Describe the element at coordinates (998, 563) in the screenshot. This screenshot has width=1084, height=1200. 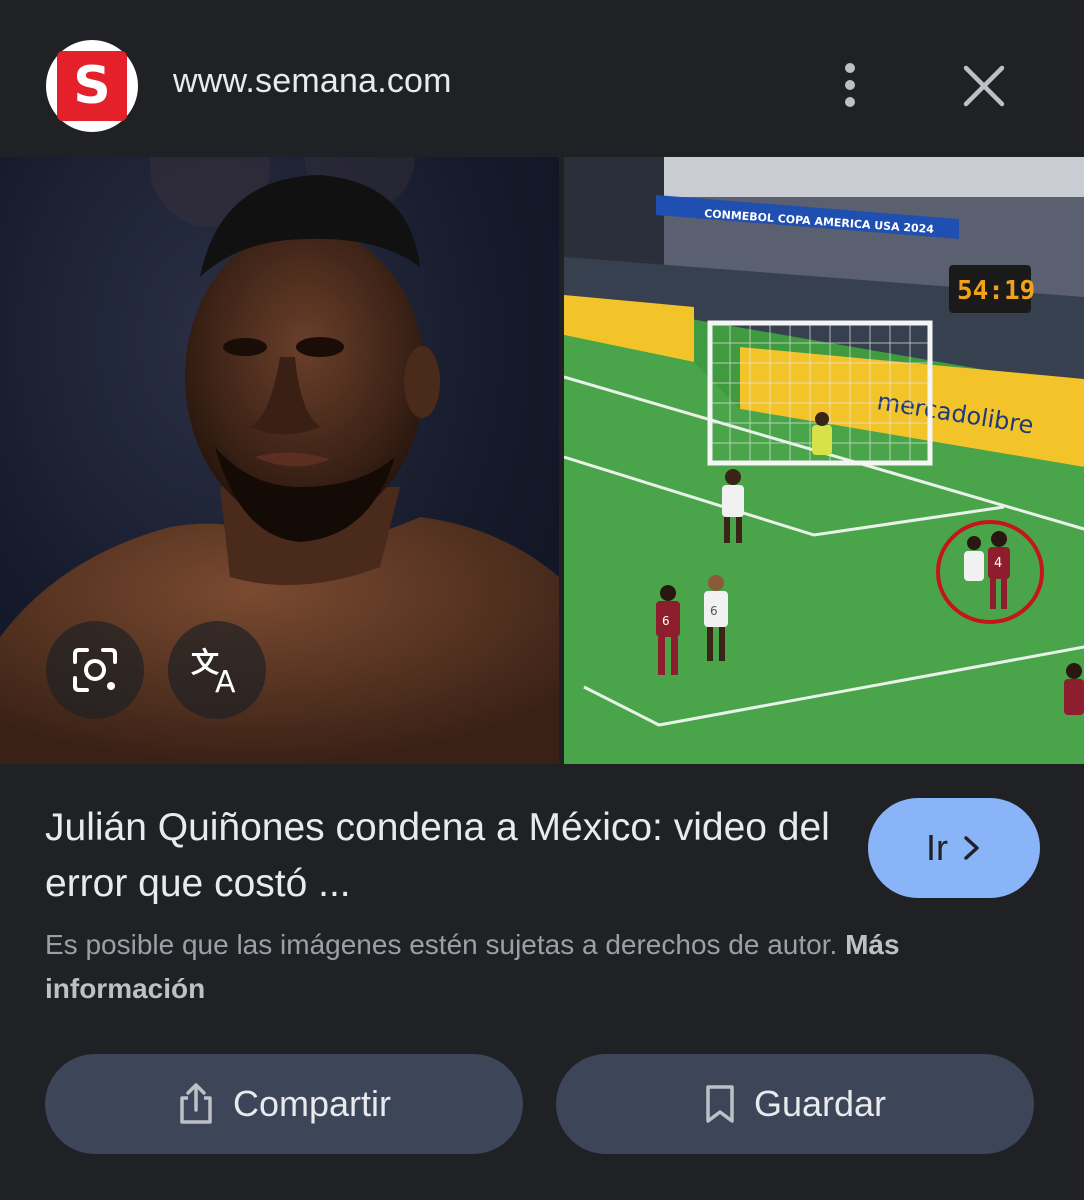
I see `player-number-4: 4` at that location.